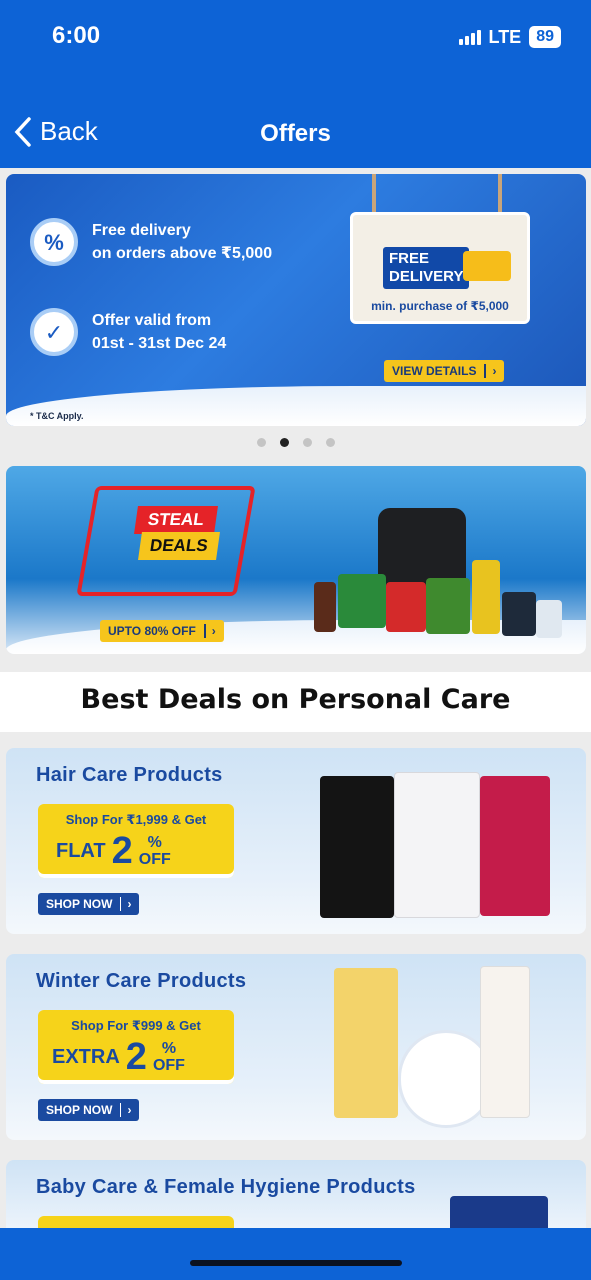  Describe the element at coordinates (295, 84) in the screenshot. I see `app-header: 6:00 LTE 89 Back Offers` at that location.